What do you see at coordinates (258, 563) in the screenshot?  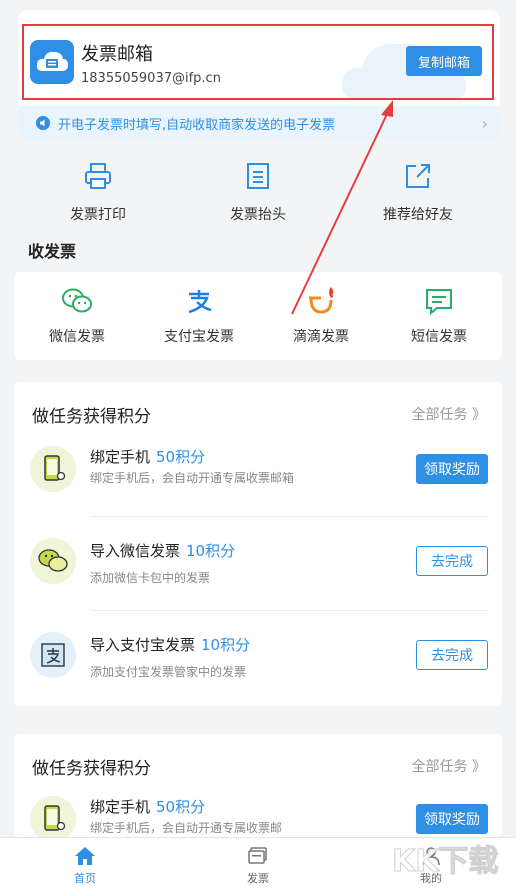 I see `task-row: 导入微信发票 10积分 添加微信卡包中的发票 去完成` at bounding box center [258, 563].